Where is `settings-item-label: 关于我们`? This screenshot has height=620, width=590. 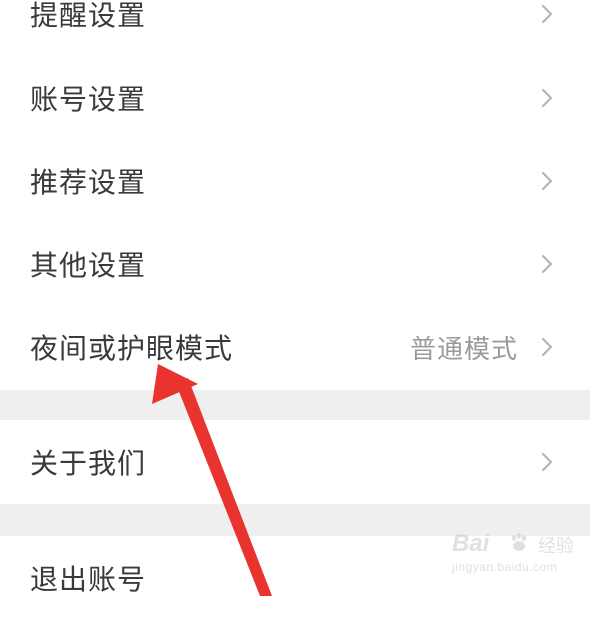
settings-item-label: 关于我们 is located at coordinates (88, 463).